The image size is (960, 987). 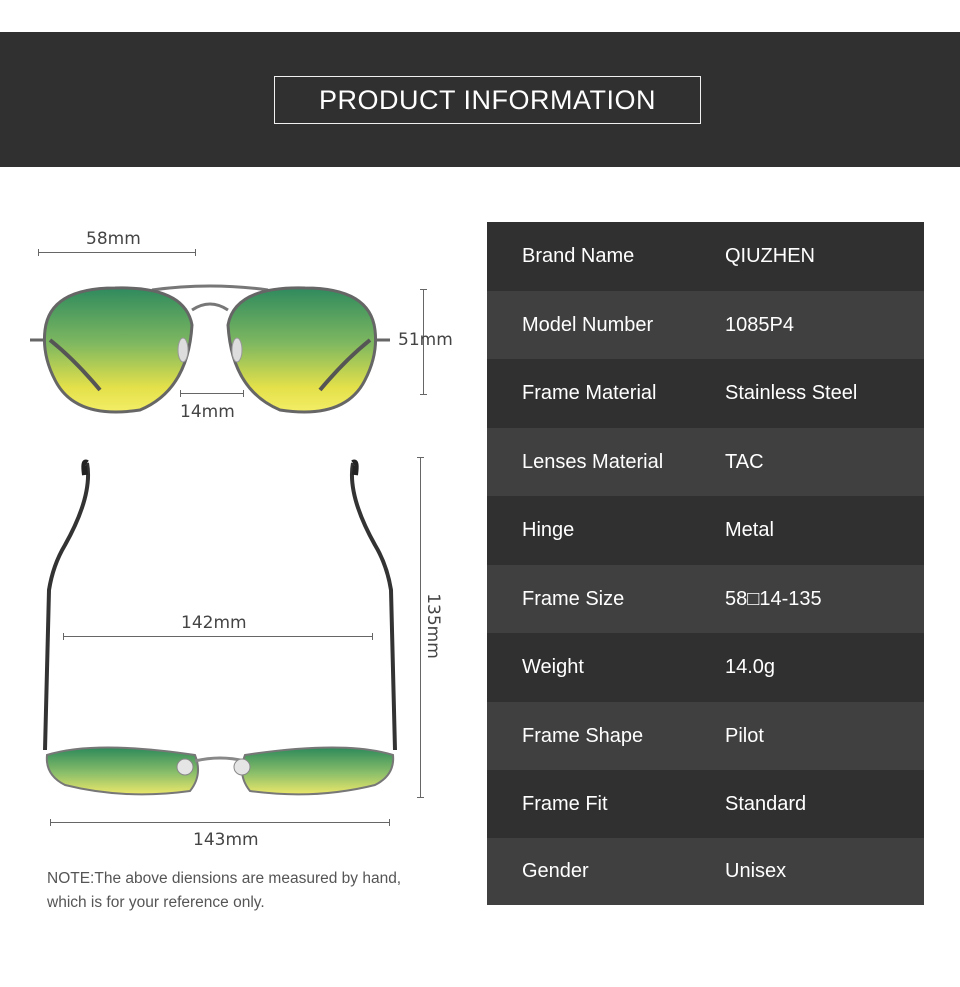 What do you see at coordinates (588, 324) in the screenshot?
I see `spec-key: Model Number` at bounding box center [588, 324].